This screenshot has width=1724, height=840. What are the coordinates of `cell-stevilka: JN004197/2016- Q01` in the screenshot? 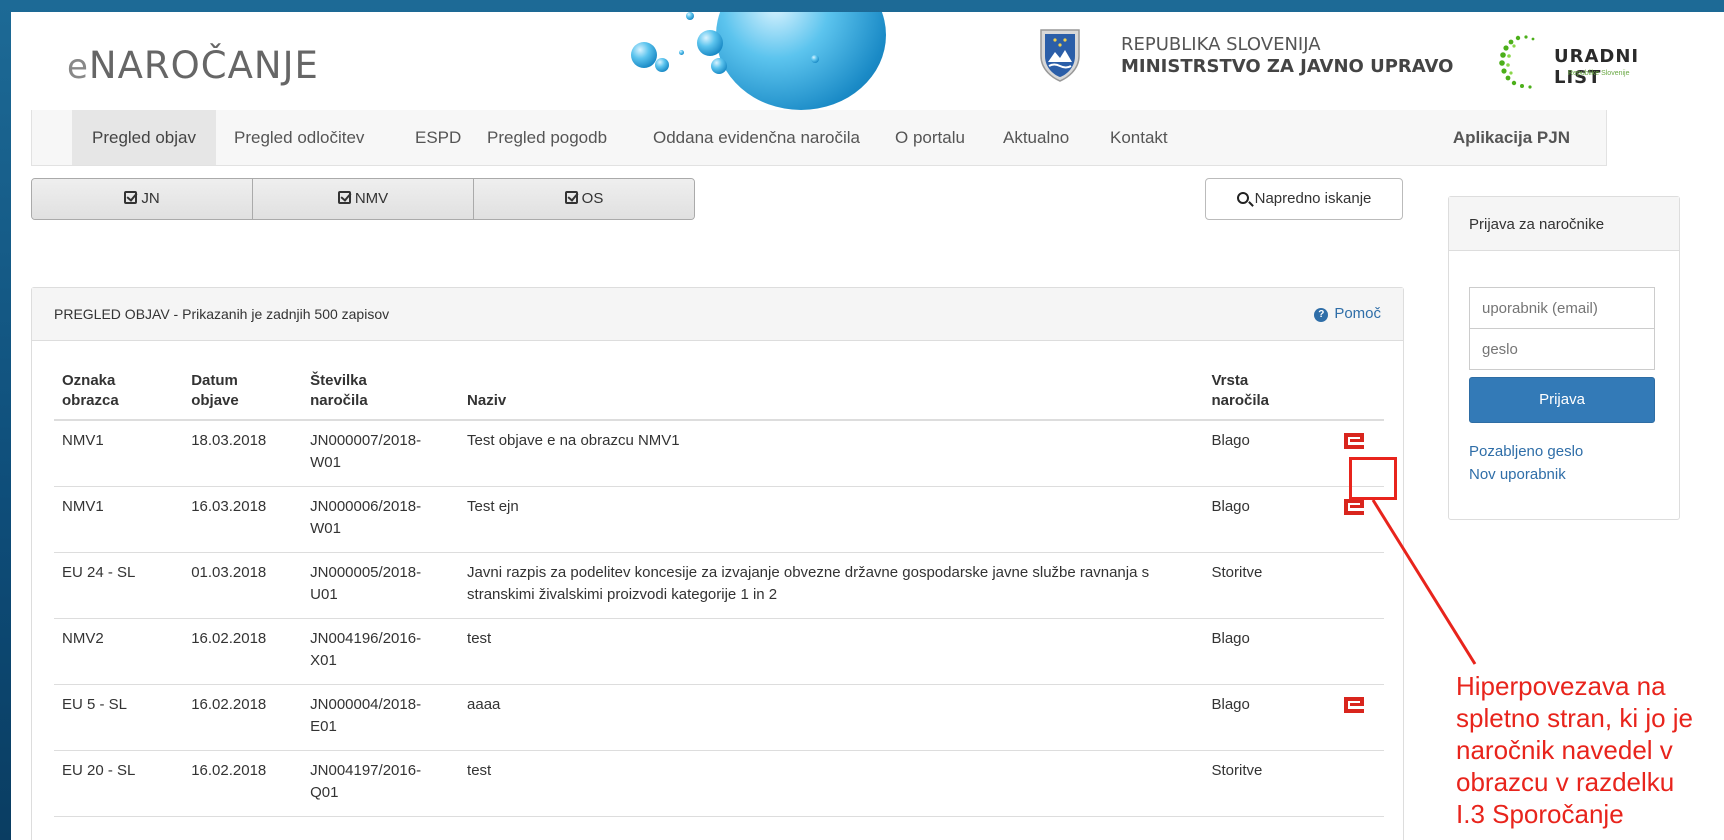 It's located at (381, 783).